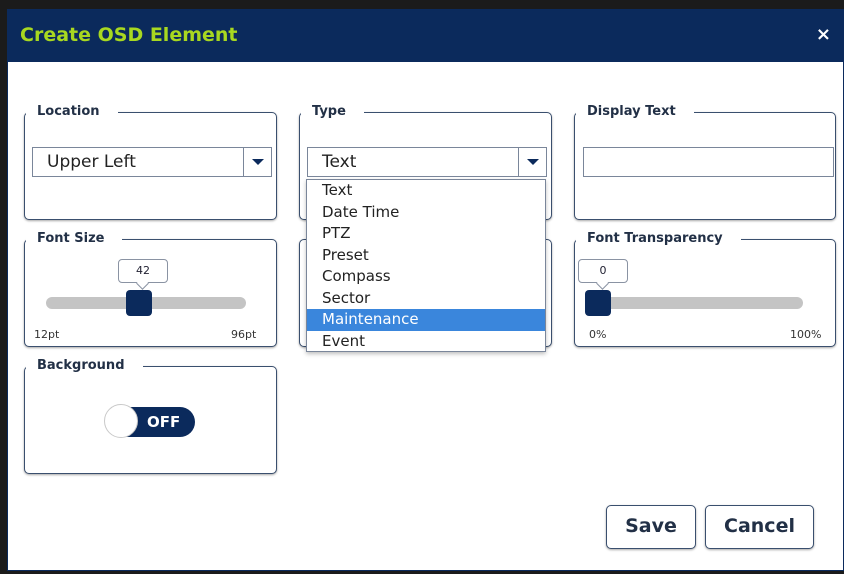 The height and width of the screenshot is (574, 844). I want to click on type-option-sector: Sector, so click(426, 299).